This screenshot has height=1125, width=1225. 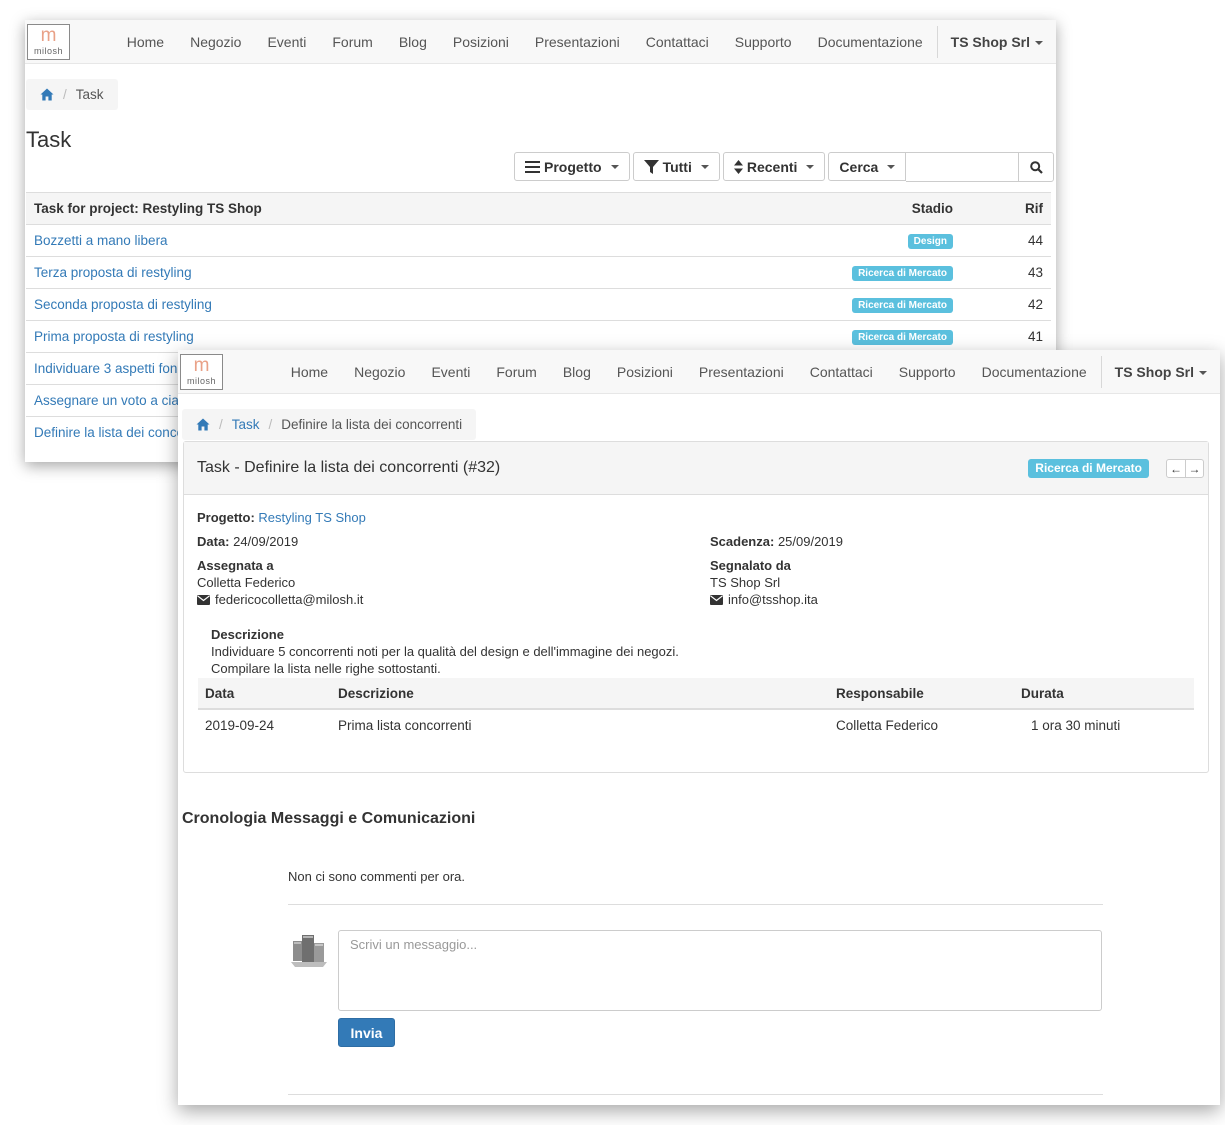 What do you see at coordinates (329, 818) in the screenshot?
I see `messages-title: Cronologia Messaggi e Comunicazioni` at bounding box center [329, 818].